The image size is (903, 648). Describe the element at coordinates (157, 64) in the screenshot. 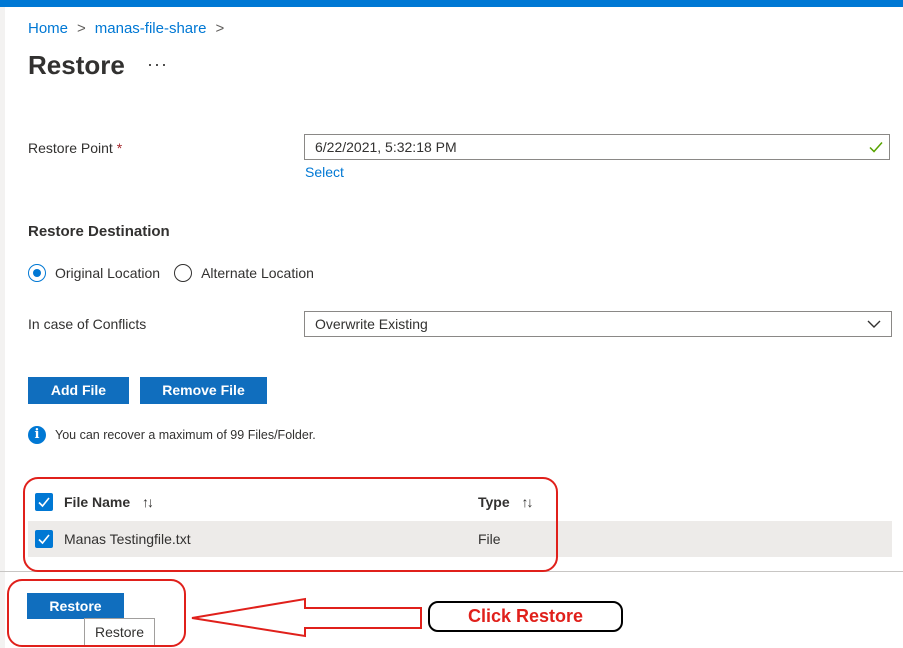

I see `more-options-button: ···` at that location.